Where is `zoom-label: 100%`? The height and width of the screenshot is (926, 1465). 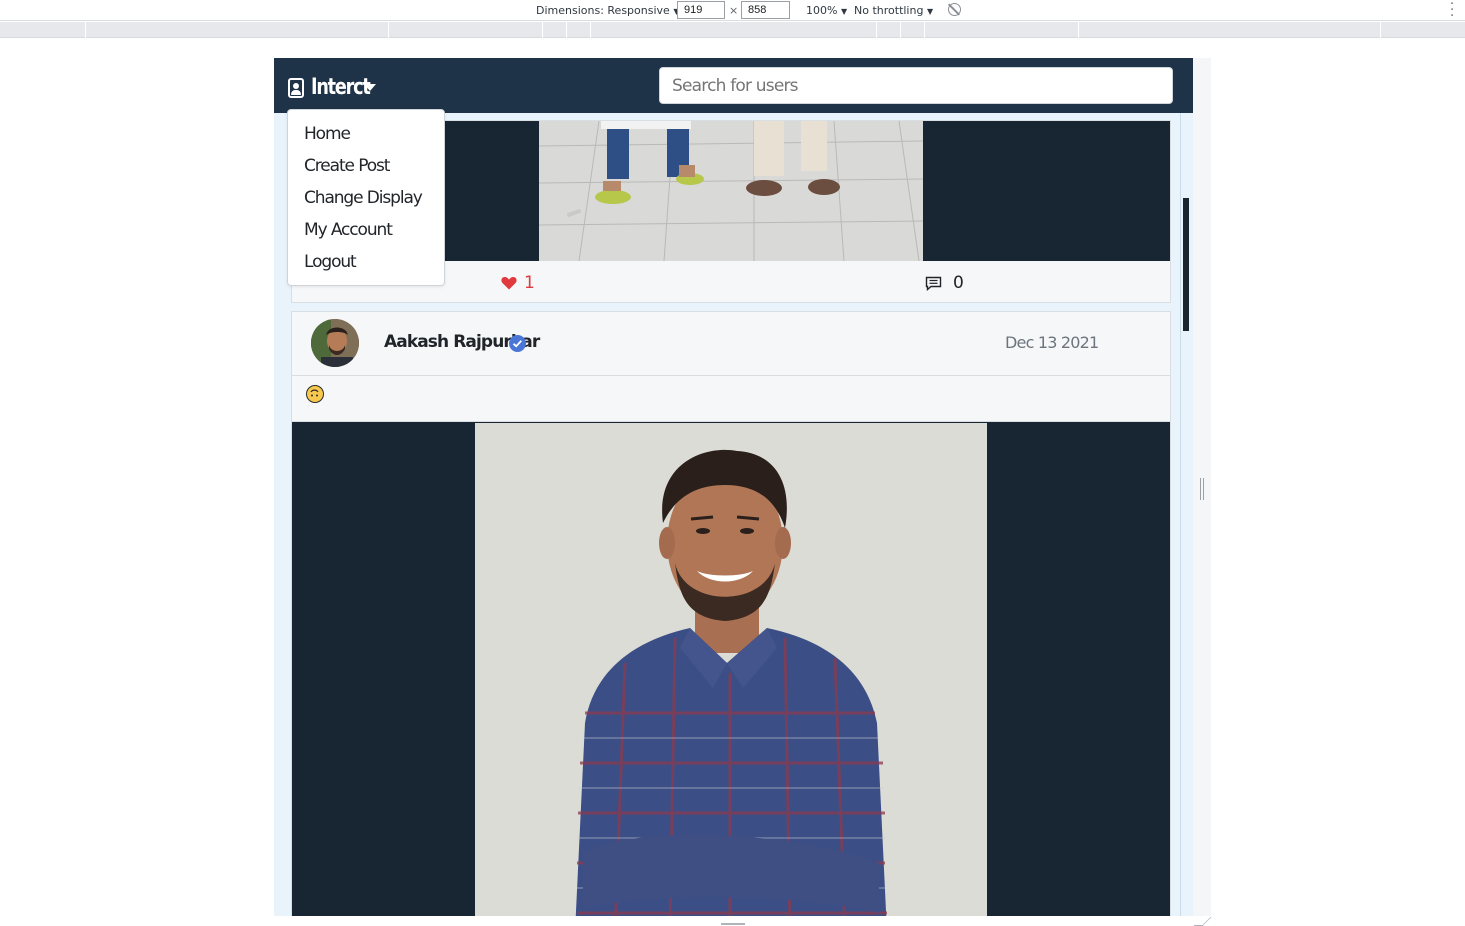 zoom-label: 100% is located at coordinates (822, 10).